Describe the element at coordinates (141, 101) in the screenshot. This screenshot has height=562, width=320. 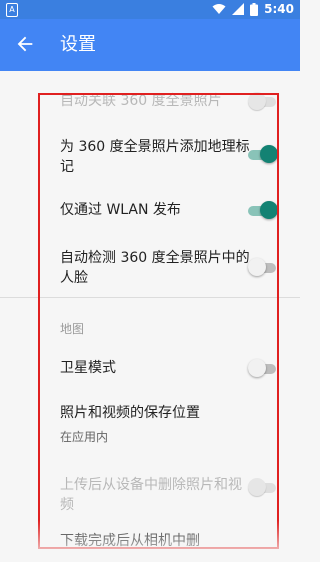
I see `setting-label: 自动关联 360 度全景照片` at that location.